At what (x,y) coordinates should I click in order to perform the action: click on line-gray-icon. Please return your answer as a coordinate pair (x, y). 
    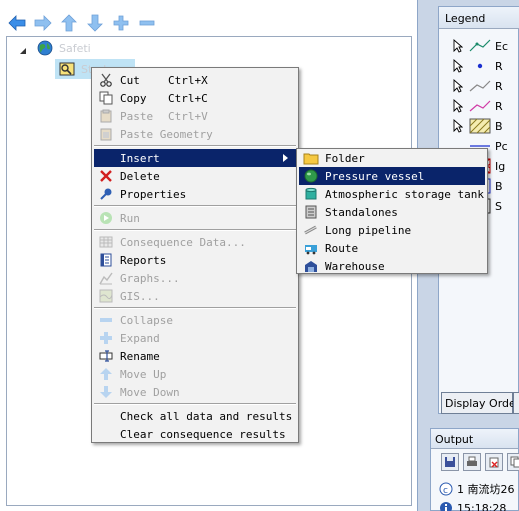
    Looking at the image, I should click on (480, 86).